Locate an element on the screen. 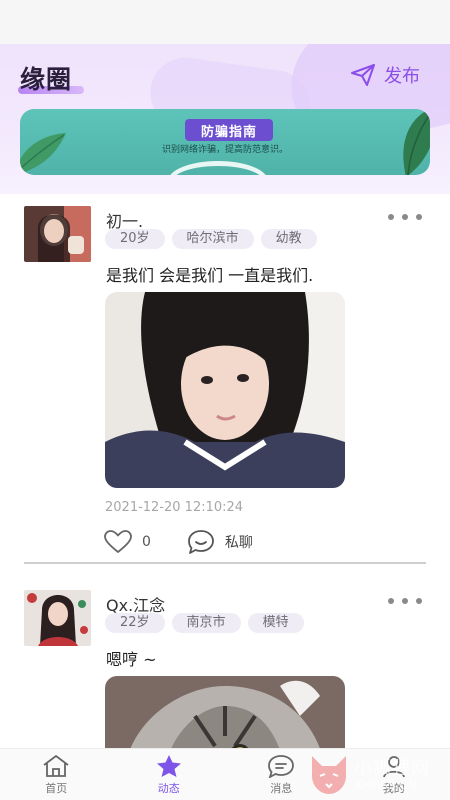 The height and width of the screenshot is (800, 450). post-timestamp: 2021-12-20 12:10:24 is located at coordinates (174, 507).